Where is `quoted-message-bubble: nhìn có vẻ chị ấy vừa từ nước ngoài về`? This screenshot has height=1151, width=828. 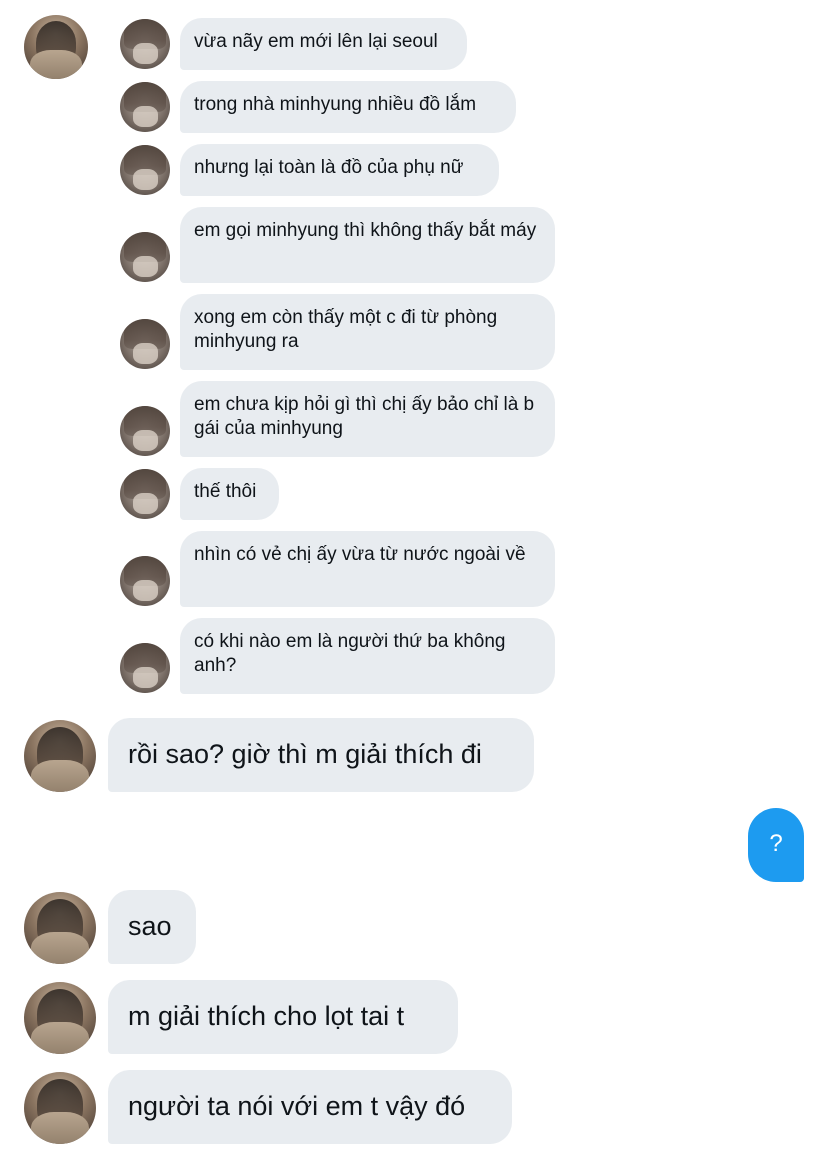
quoted-message-bubble: nhìn có vẻ chị ấy vừa từ nước ngoài về is located at coordinates (367, 569).